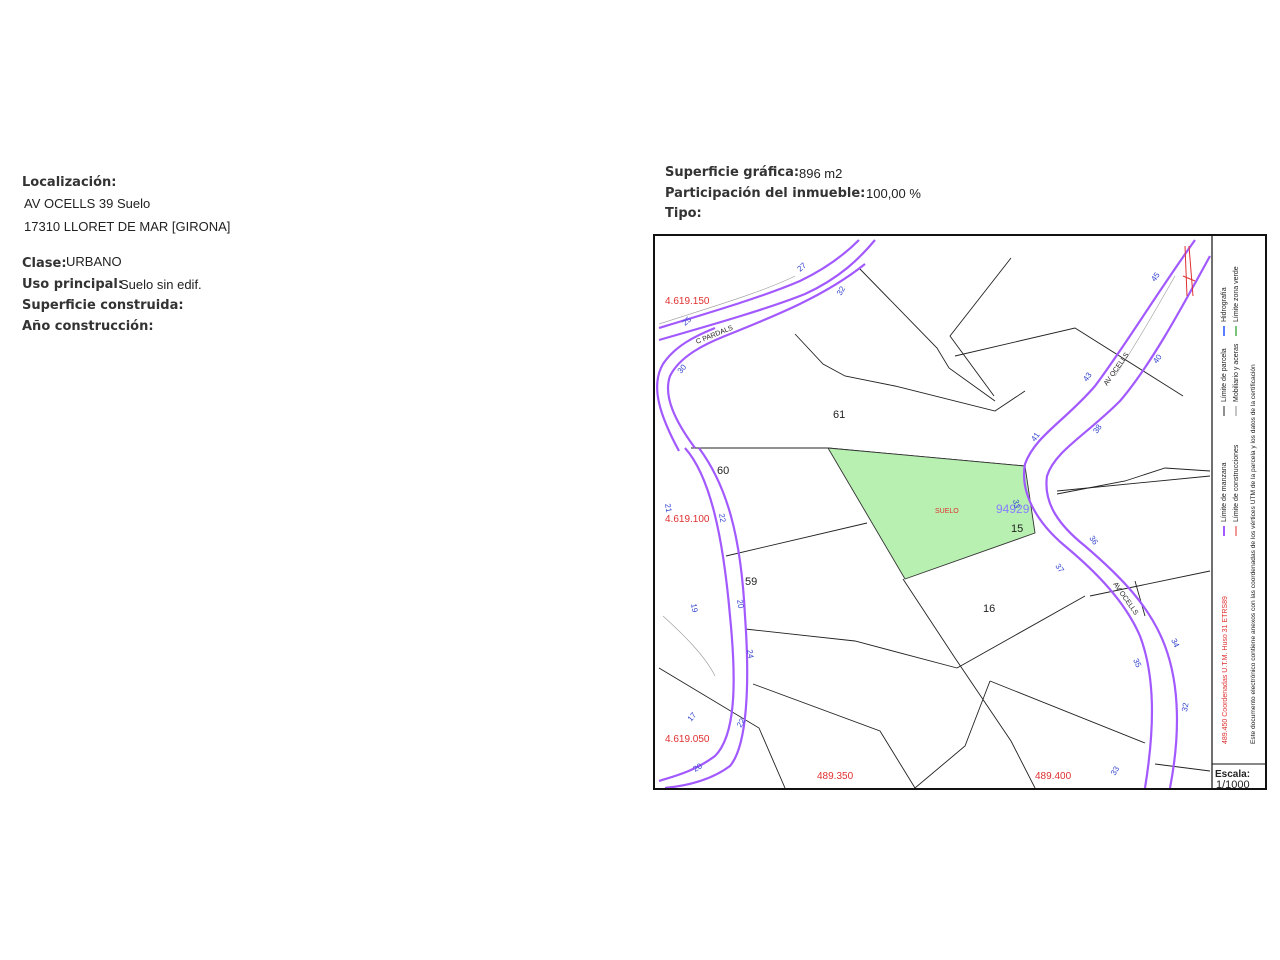  Describe the element at coordinates (683, 213) in the screenshot. I see `tipo-label: Tipo:` at that location.